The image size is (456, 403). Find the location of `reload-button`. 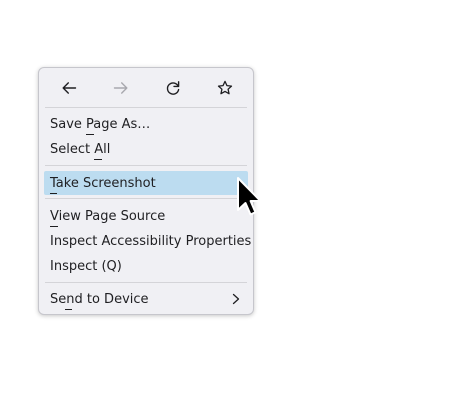

reload-button is located at coordinates (173, 88).